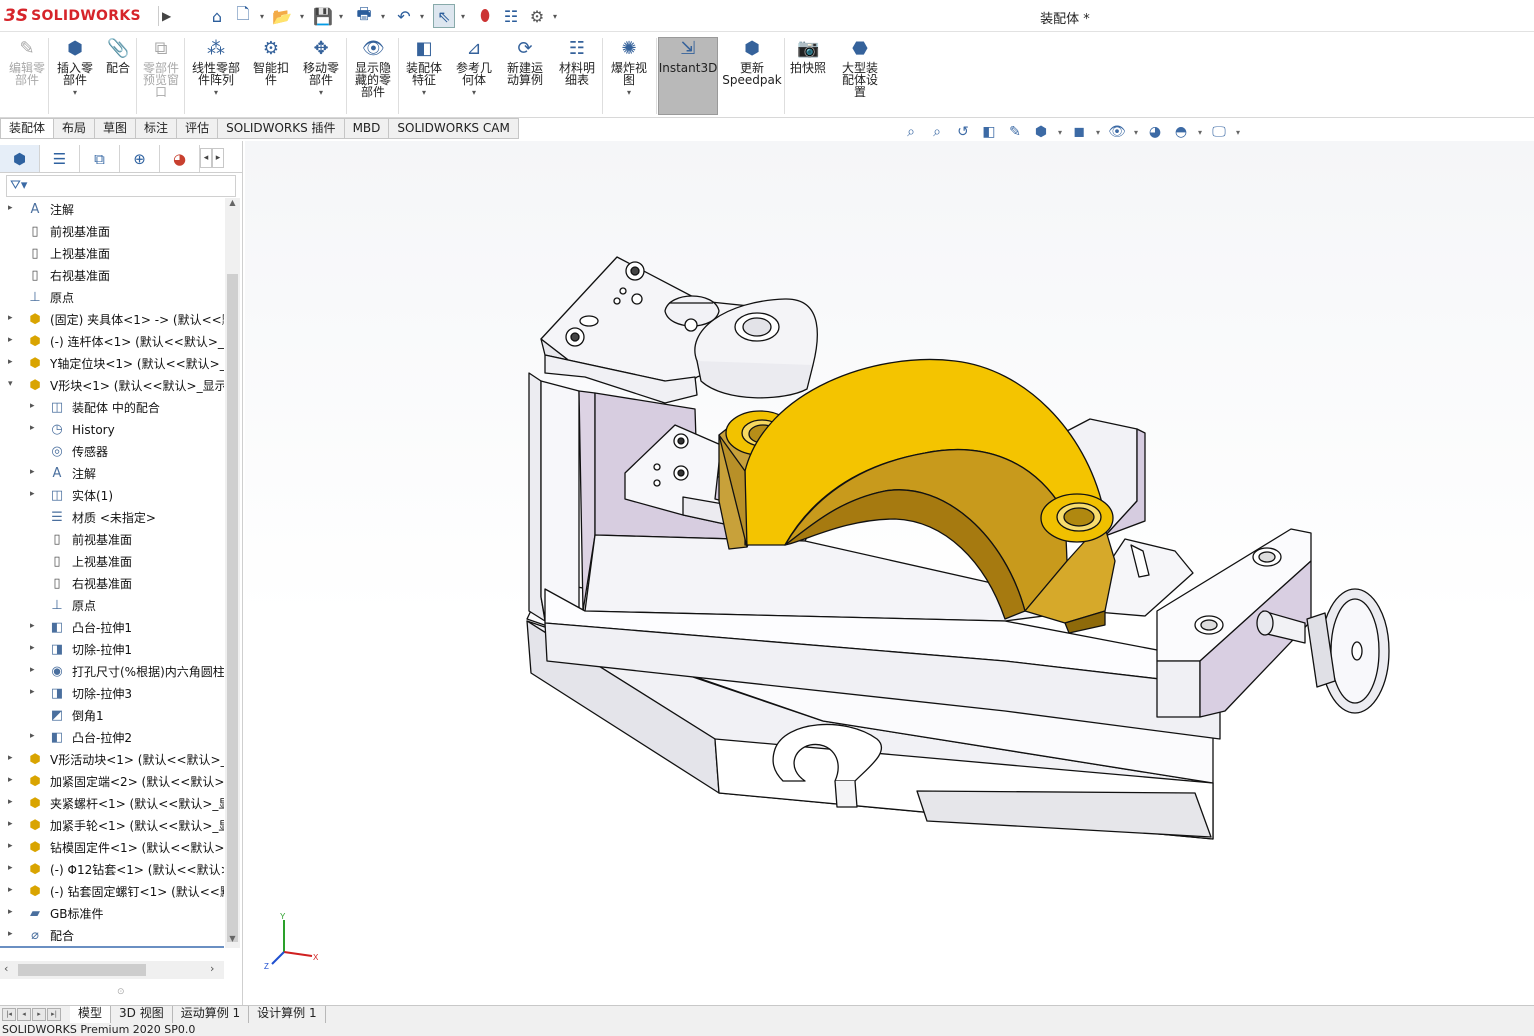 This screenshot has width=1534, height=1036. I want to click on configuration-manager-tab-icon: ⧉, so click(100, 158).